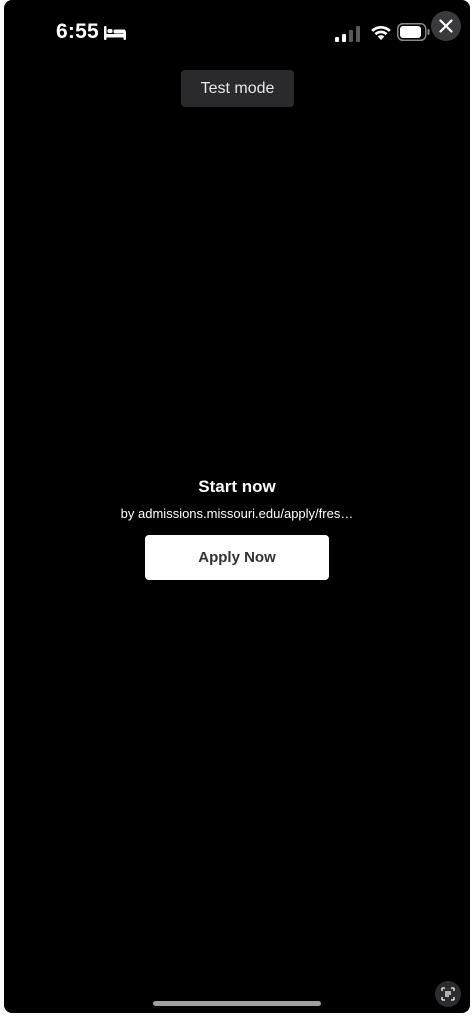 This screenshot has width=474, height=1017. What do you see at coordinates (237, 88) in the screenshot?
I see `test-mode-badge: Test mode` at bounding box center [237, 88].